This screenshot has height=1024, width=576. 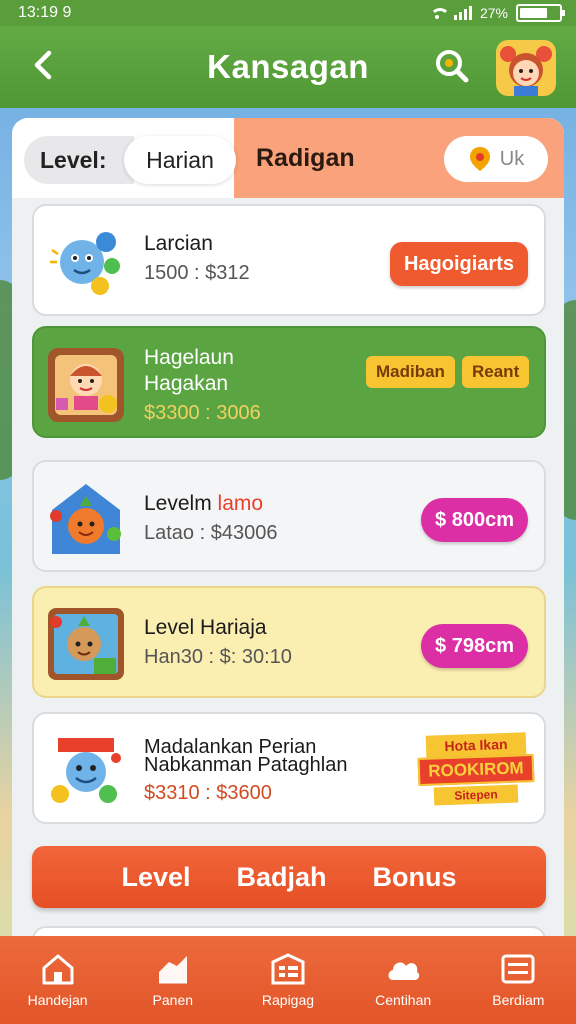 What do you see at coordinates (512, 158) in the screenshot?
I see `like-label: Uk` at bounding box center [512, 158].